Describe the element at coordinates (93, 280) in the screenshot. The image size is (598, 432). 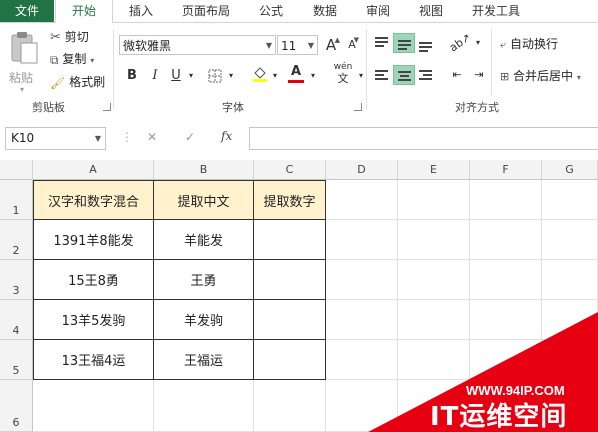
I see `cell-a3: 15王8勇` at that location.